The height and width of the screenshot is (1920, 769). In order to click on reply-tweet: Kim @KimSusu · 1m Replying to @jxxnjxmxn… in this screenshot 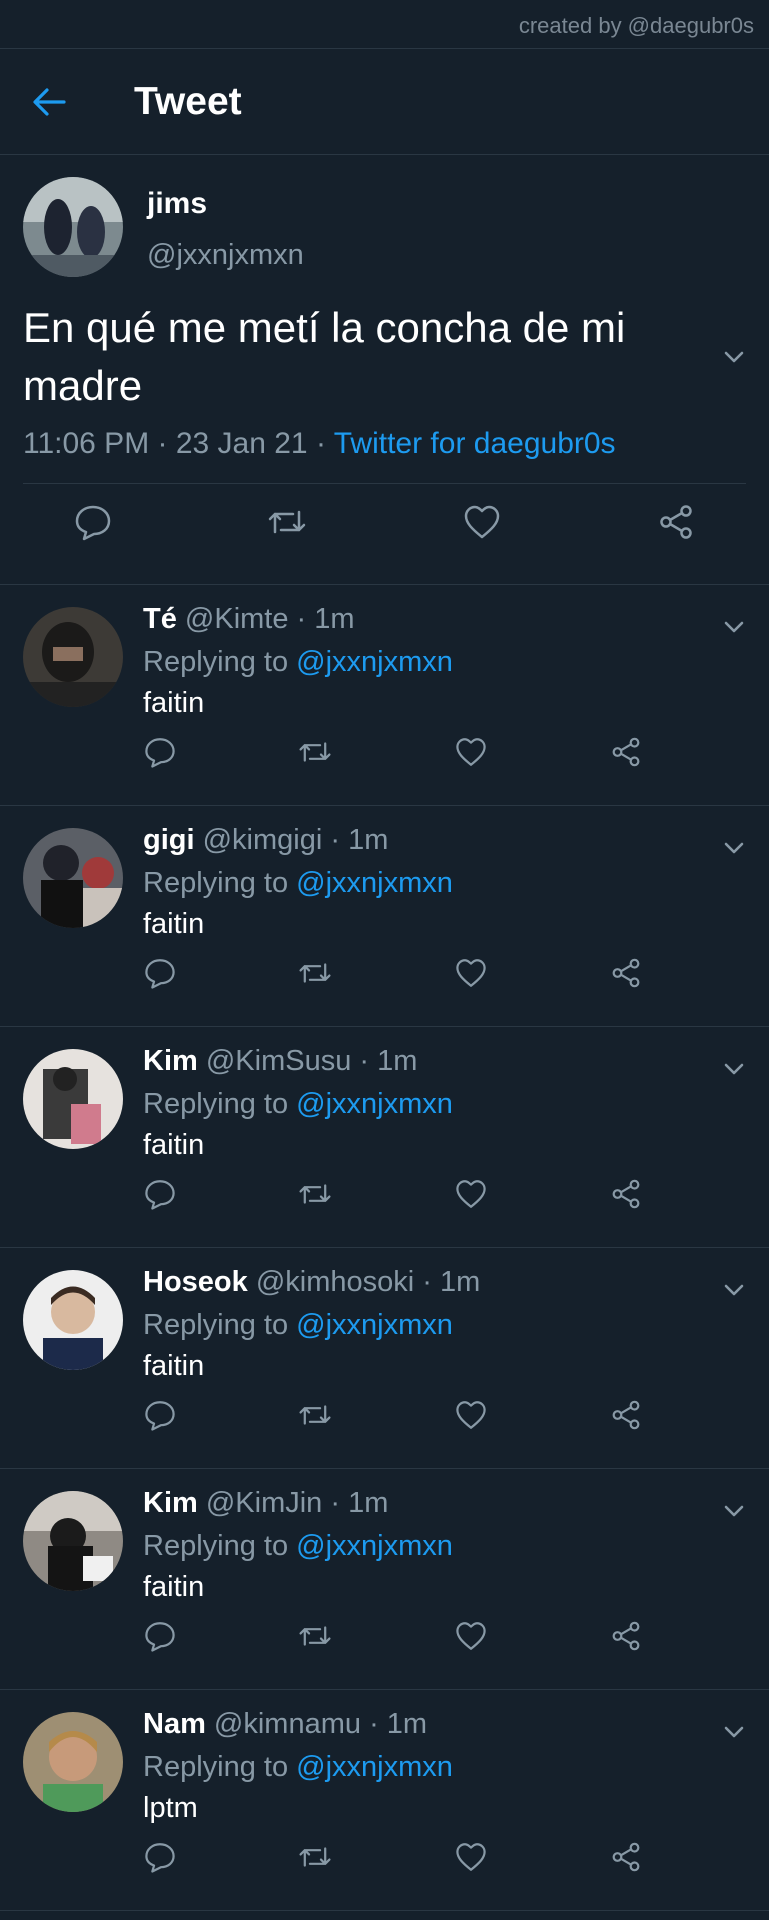, I will do `click(384, 1137)`.